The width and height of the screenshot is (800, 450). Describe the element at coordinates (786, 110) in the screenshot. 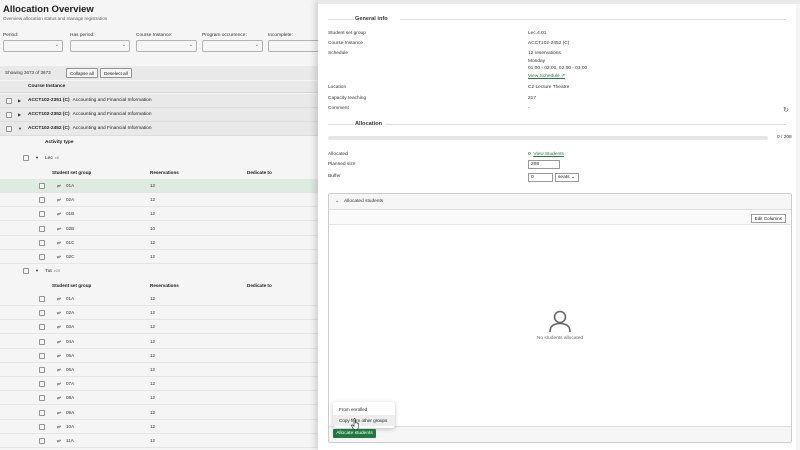

I see `refresh-icon: ↻` at that location.